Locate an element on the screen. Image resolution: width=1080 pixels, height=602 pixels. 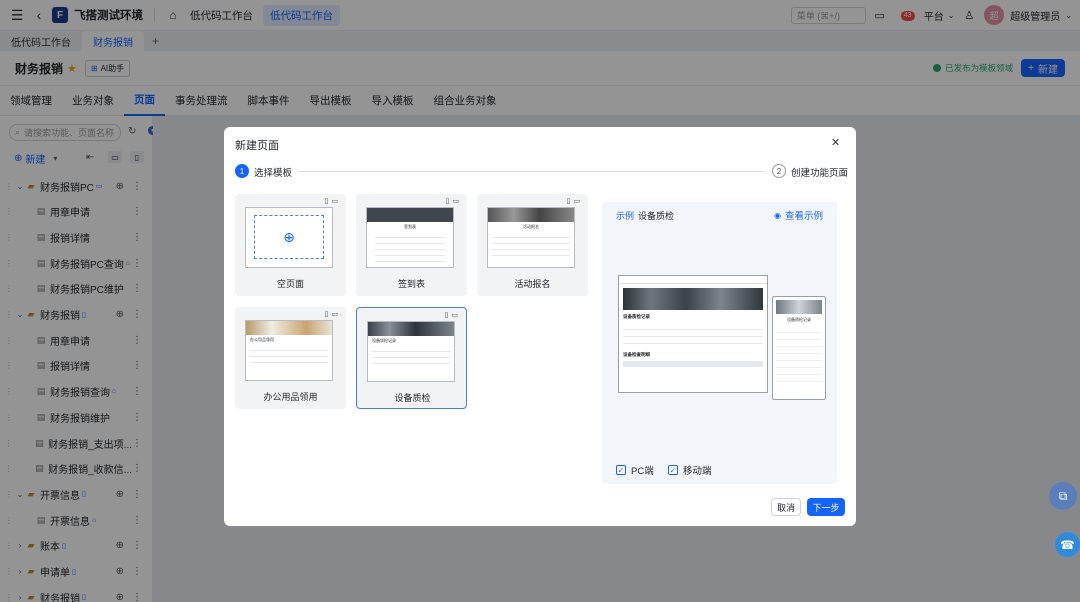
template-card-inspection: ▯ ▭ 设备质检记录 设备质检 is located at coordinates (411, 358).